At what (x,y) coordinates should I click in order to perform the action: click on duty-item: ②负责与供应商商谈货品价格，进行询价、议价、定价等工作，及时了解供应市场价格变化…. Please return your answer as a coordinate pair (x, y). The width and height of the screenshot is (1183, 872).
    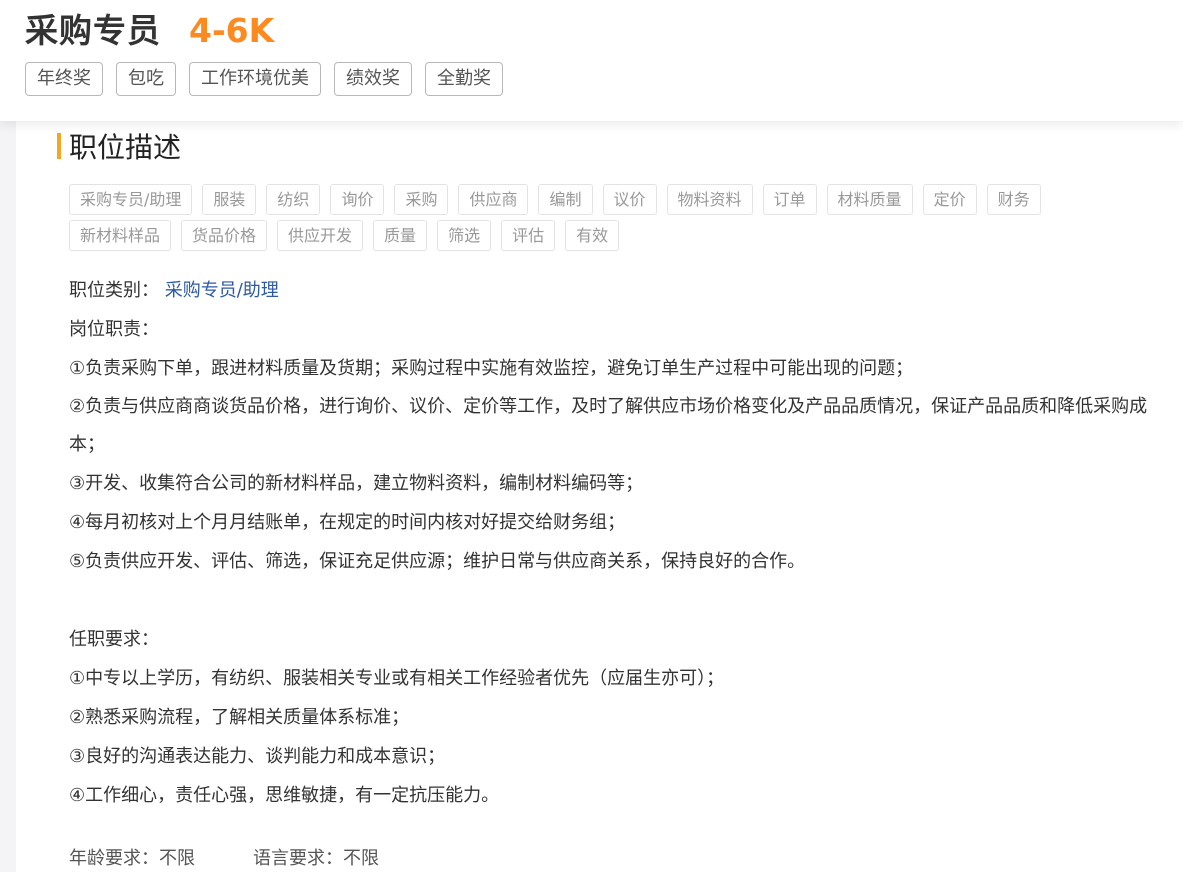
    Looking at the image, I should click on (608, 425).